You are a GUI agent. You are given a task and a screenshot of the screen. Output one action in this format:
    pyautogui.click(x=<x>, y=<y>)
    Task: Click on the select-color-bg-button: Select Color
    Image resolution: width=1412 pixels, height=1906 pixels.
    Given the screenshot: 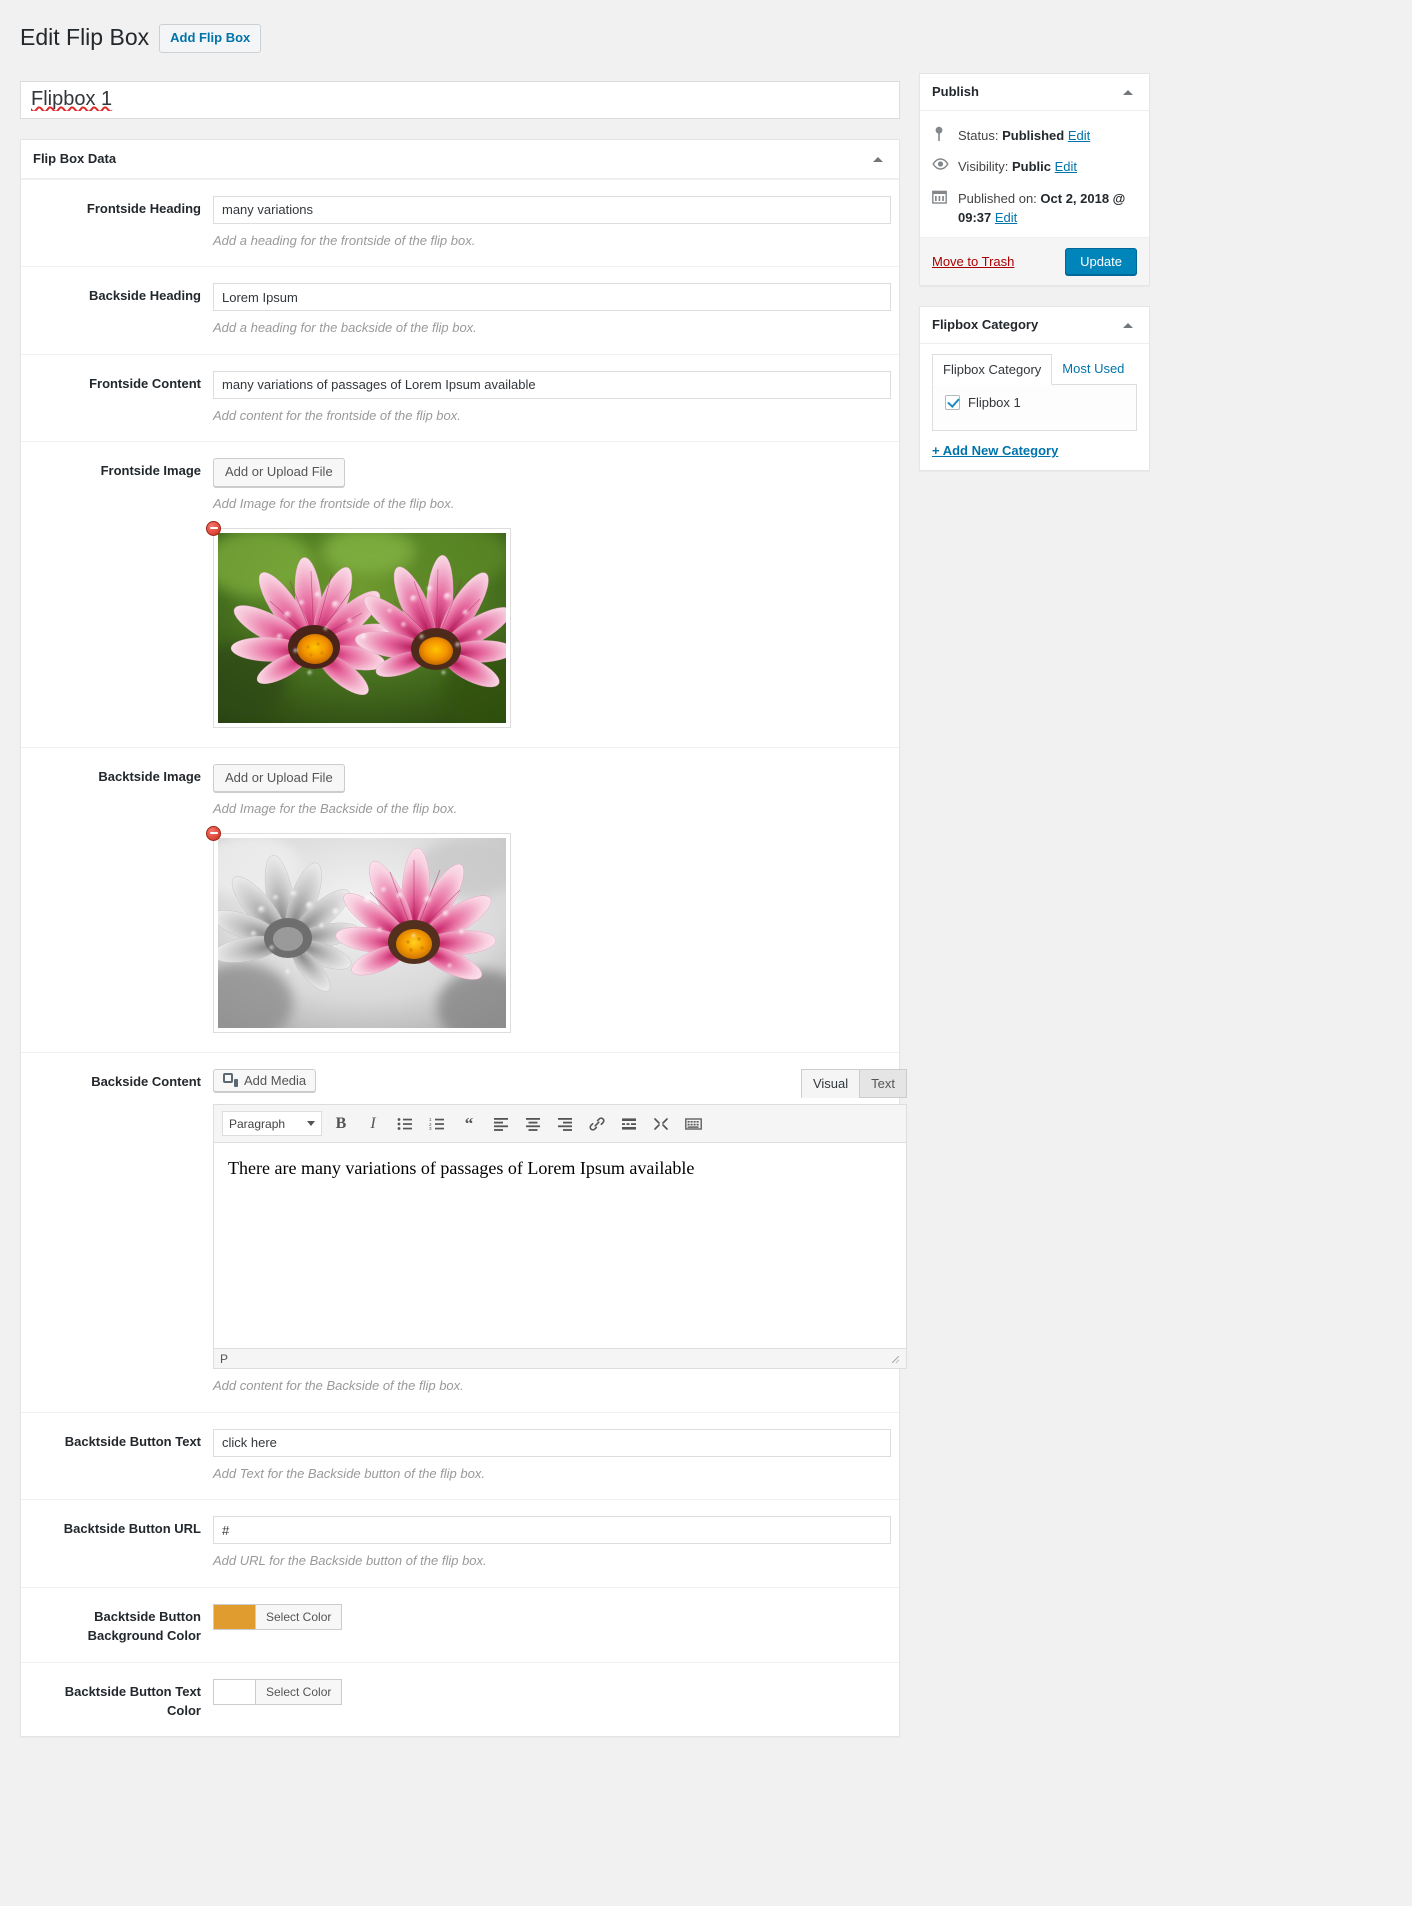 What is the action you would take?
    pyautogui.click(x=299, y=1616)
    